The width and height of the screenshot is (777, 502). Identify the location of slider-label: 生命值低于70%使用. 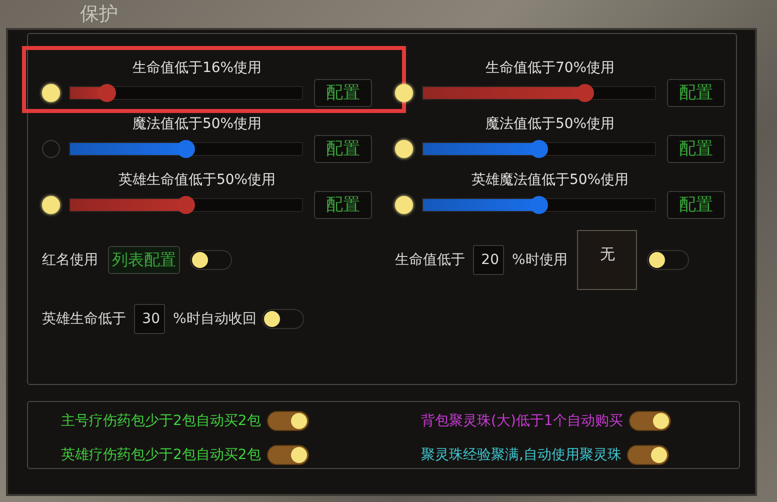
(550, 68).